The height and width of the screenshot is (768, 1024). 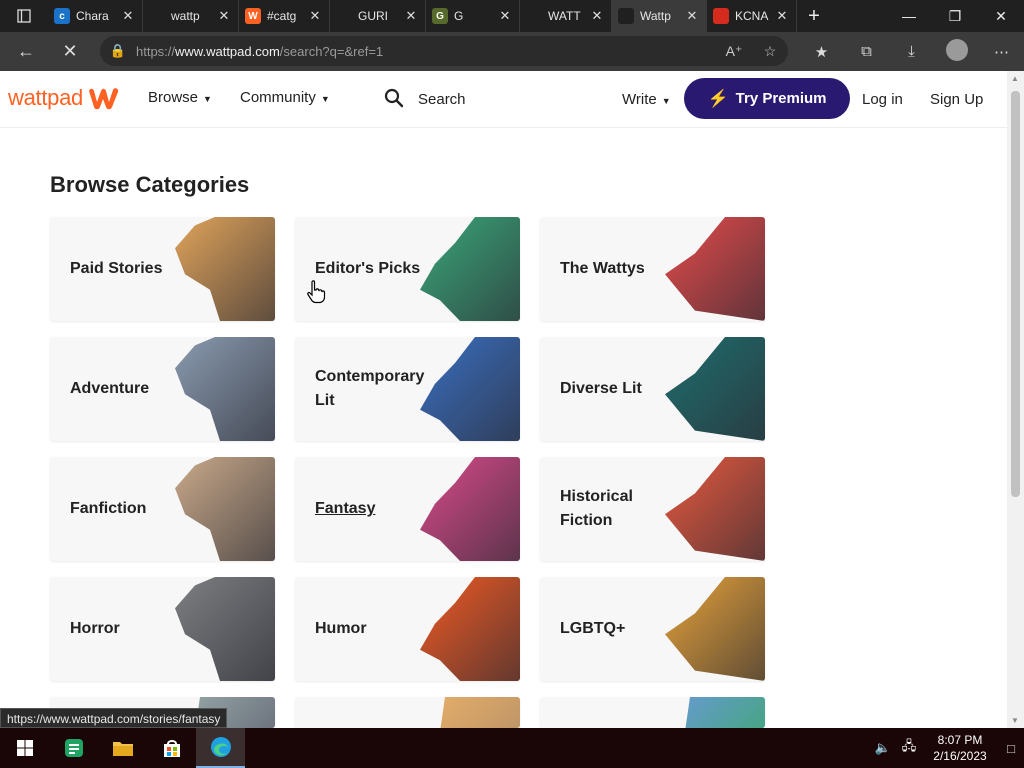 What do you see at coordinates (601, 388) in the screenshot?
I see `category-label: Diverse Lit` at bounding box center [601, 388].